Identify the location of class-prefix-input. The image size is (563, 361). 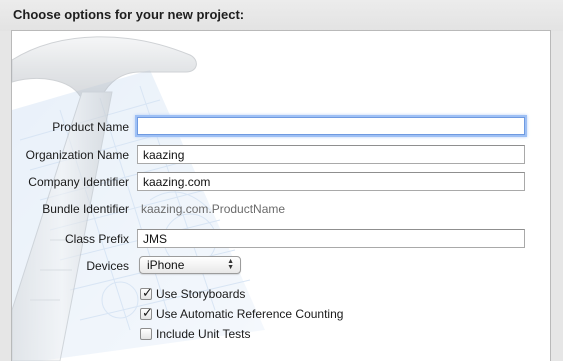
(331, 238).